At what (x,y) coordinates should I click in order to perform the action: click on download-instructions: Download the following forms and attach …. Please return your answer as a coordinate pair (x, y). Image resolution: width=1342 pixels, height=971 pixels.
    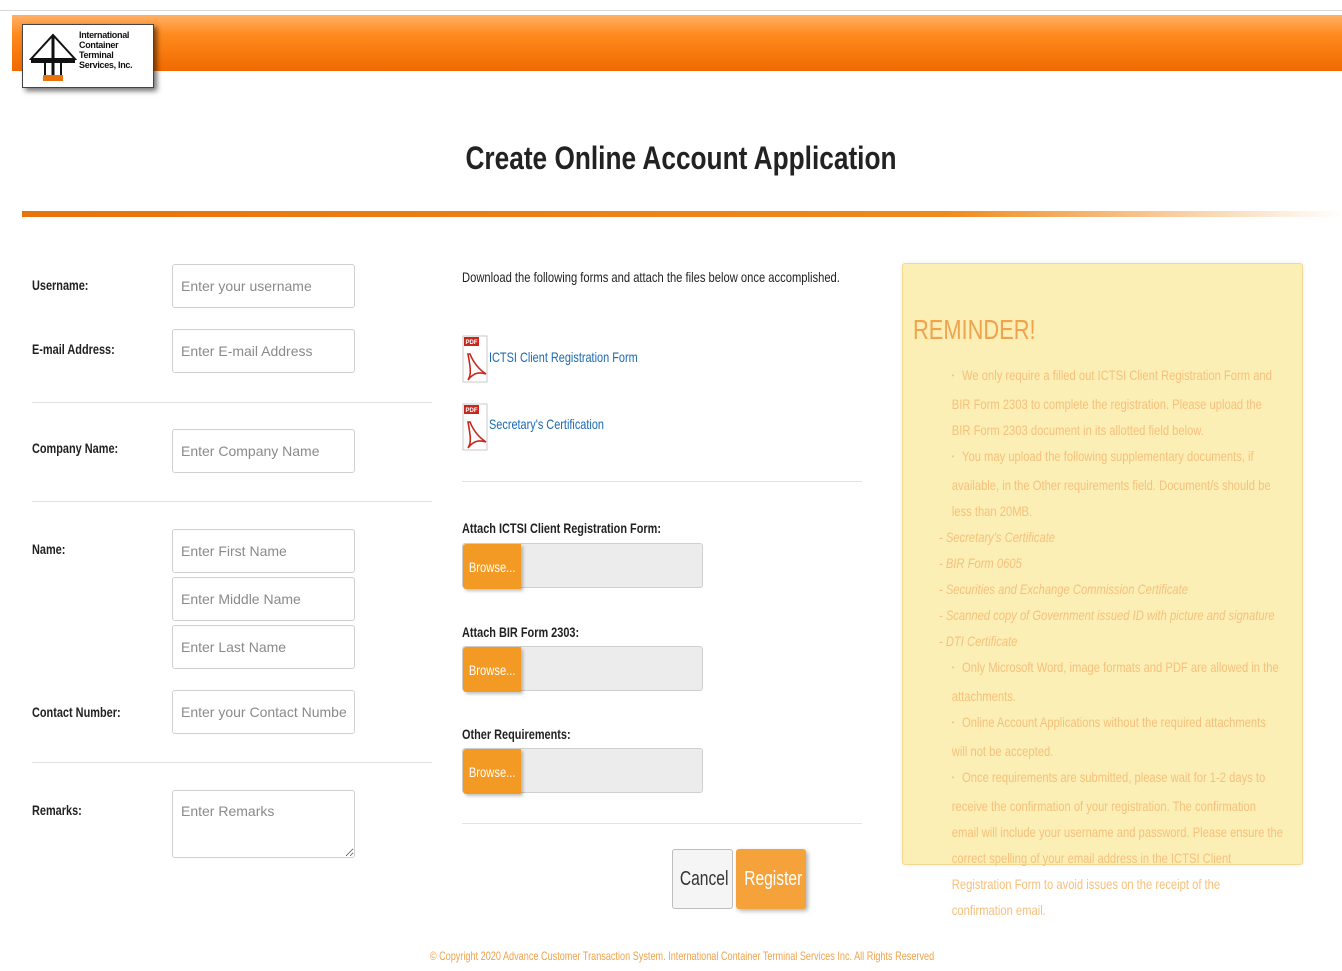
    Looking at the image, I should click on (651, 277).